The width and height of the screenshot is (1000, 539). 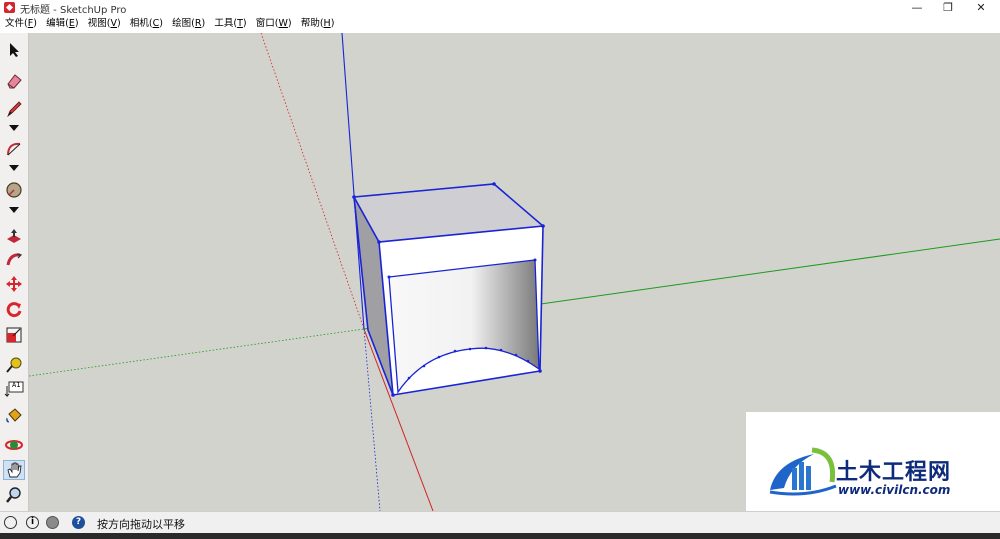 I want to click on arc-icon, so click(x=14, y=149).